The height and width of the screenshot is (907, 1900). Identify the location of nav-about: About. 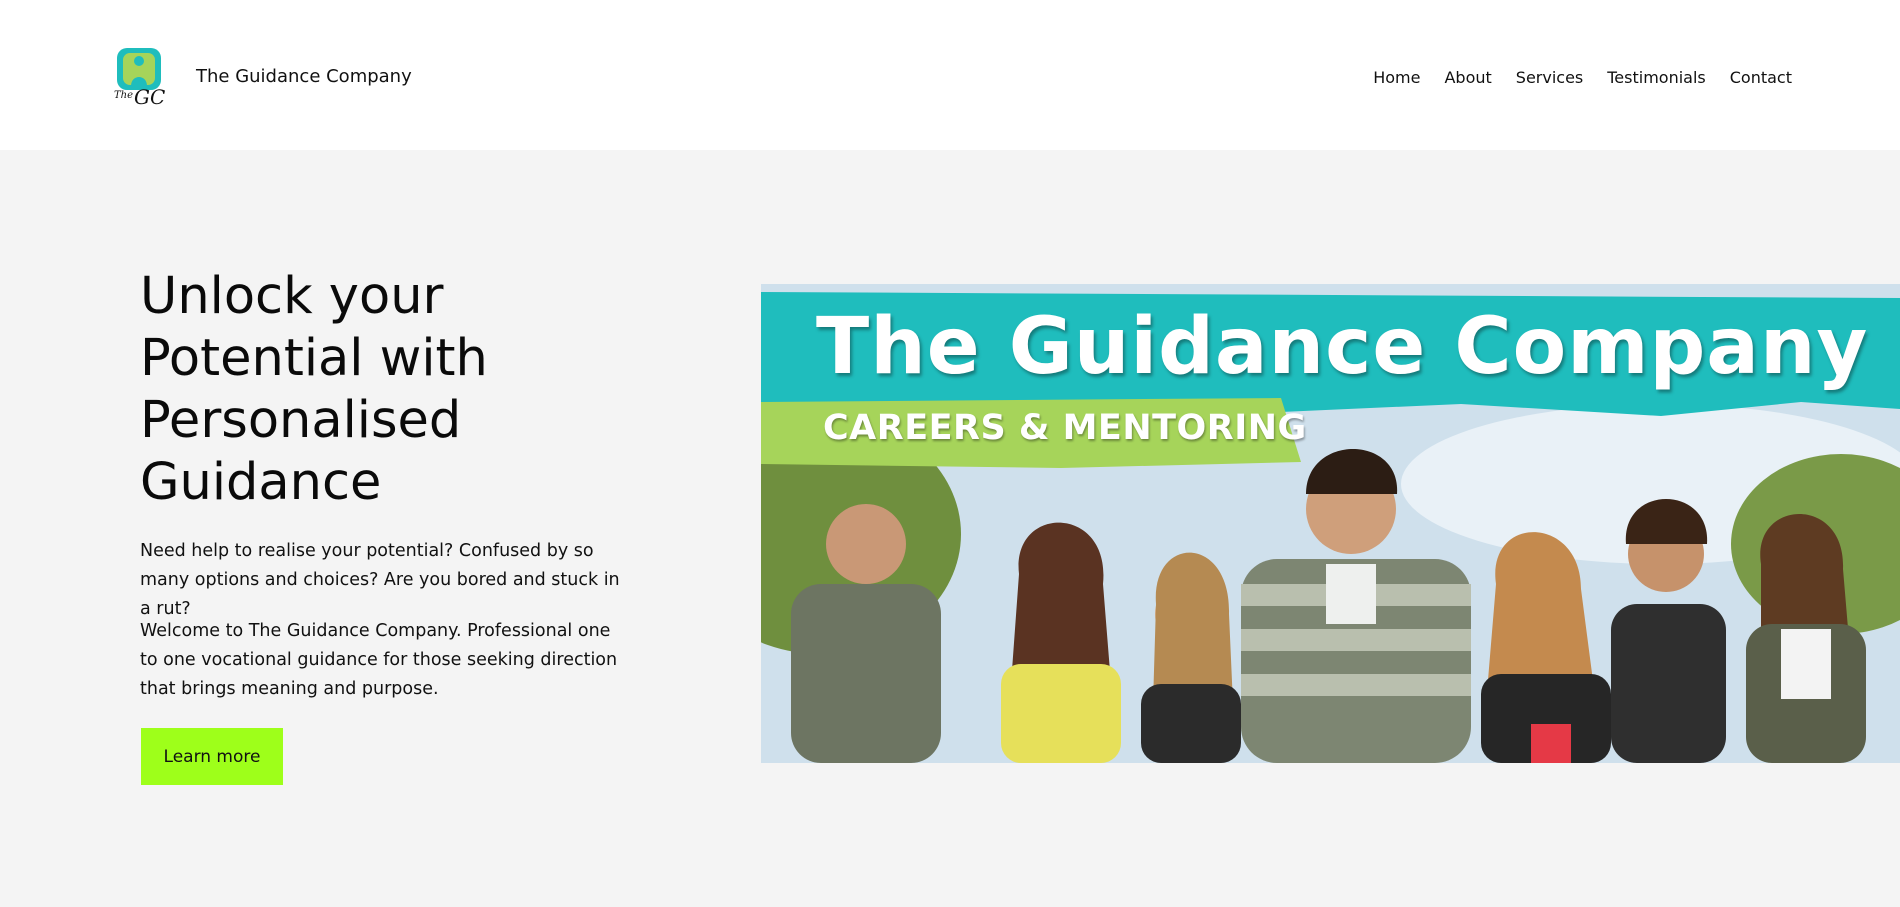
(1467, 77).